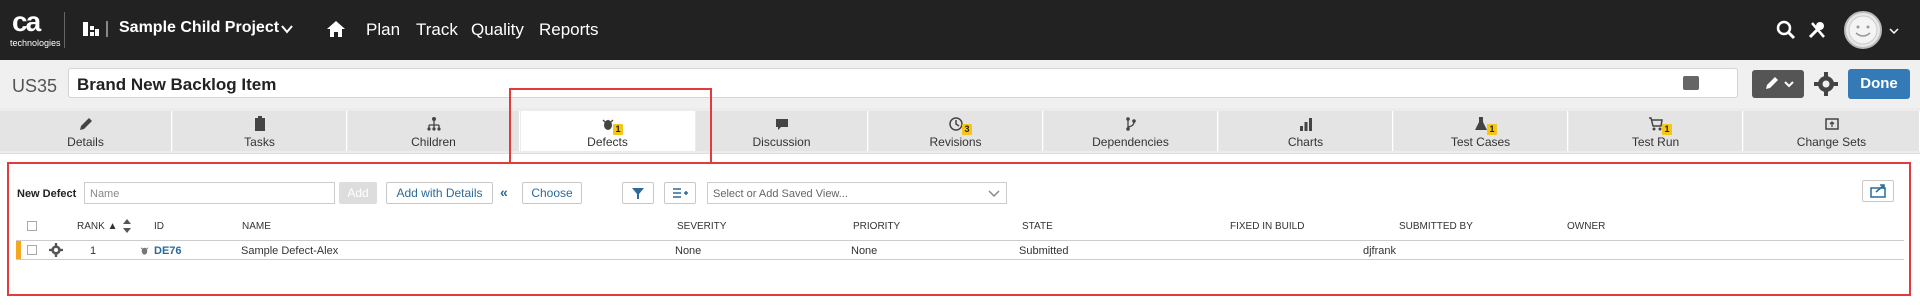 This screenshot has width=1920, height=306. Describe the element at coordinates (259, 142) in the screenshot. I see `tab-label: Tasks` at that location.